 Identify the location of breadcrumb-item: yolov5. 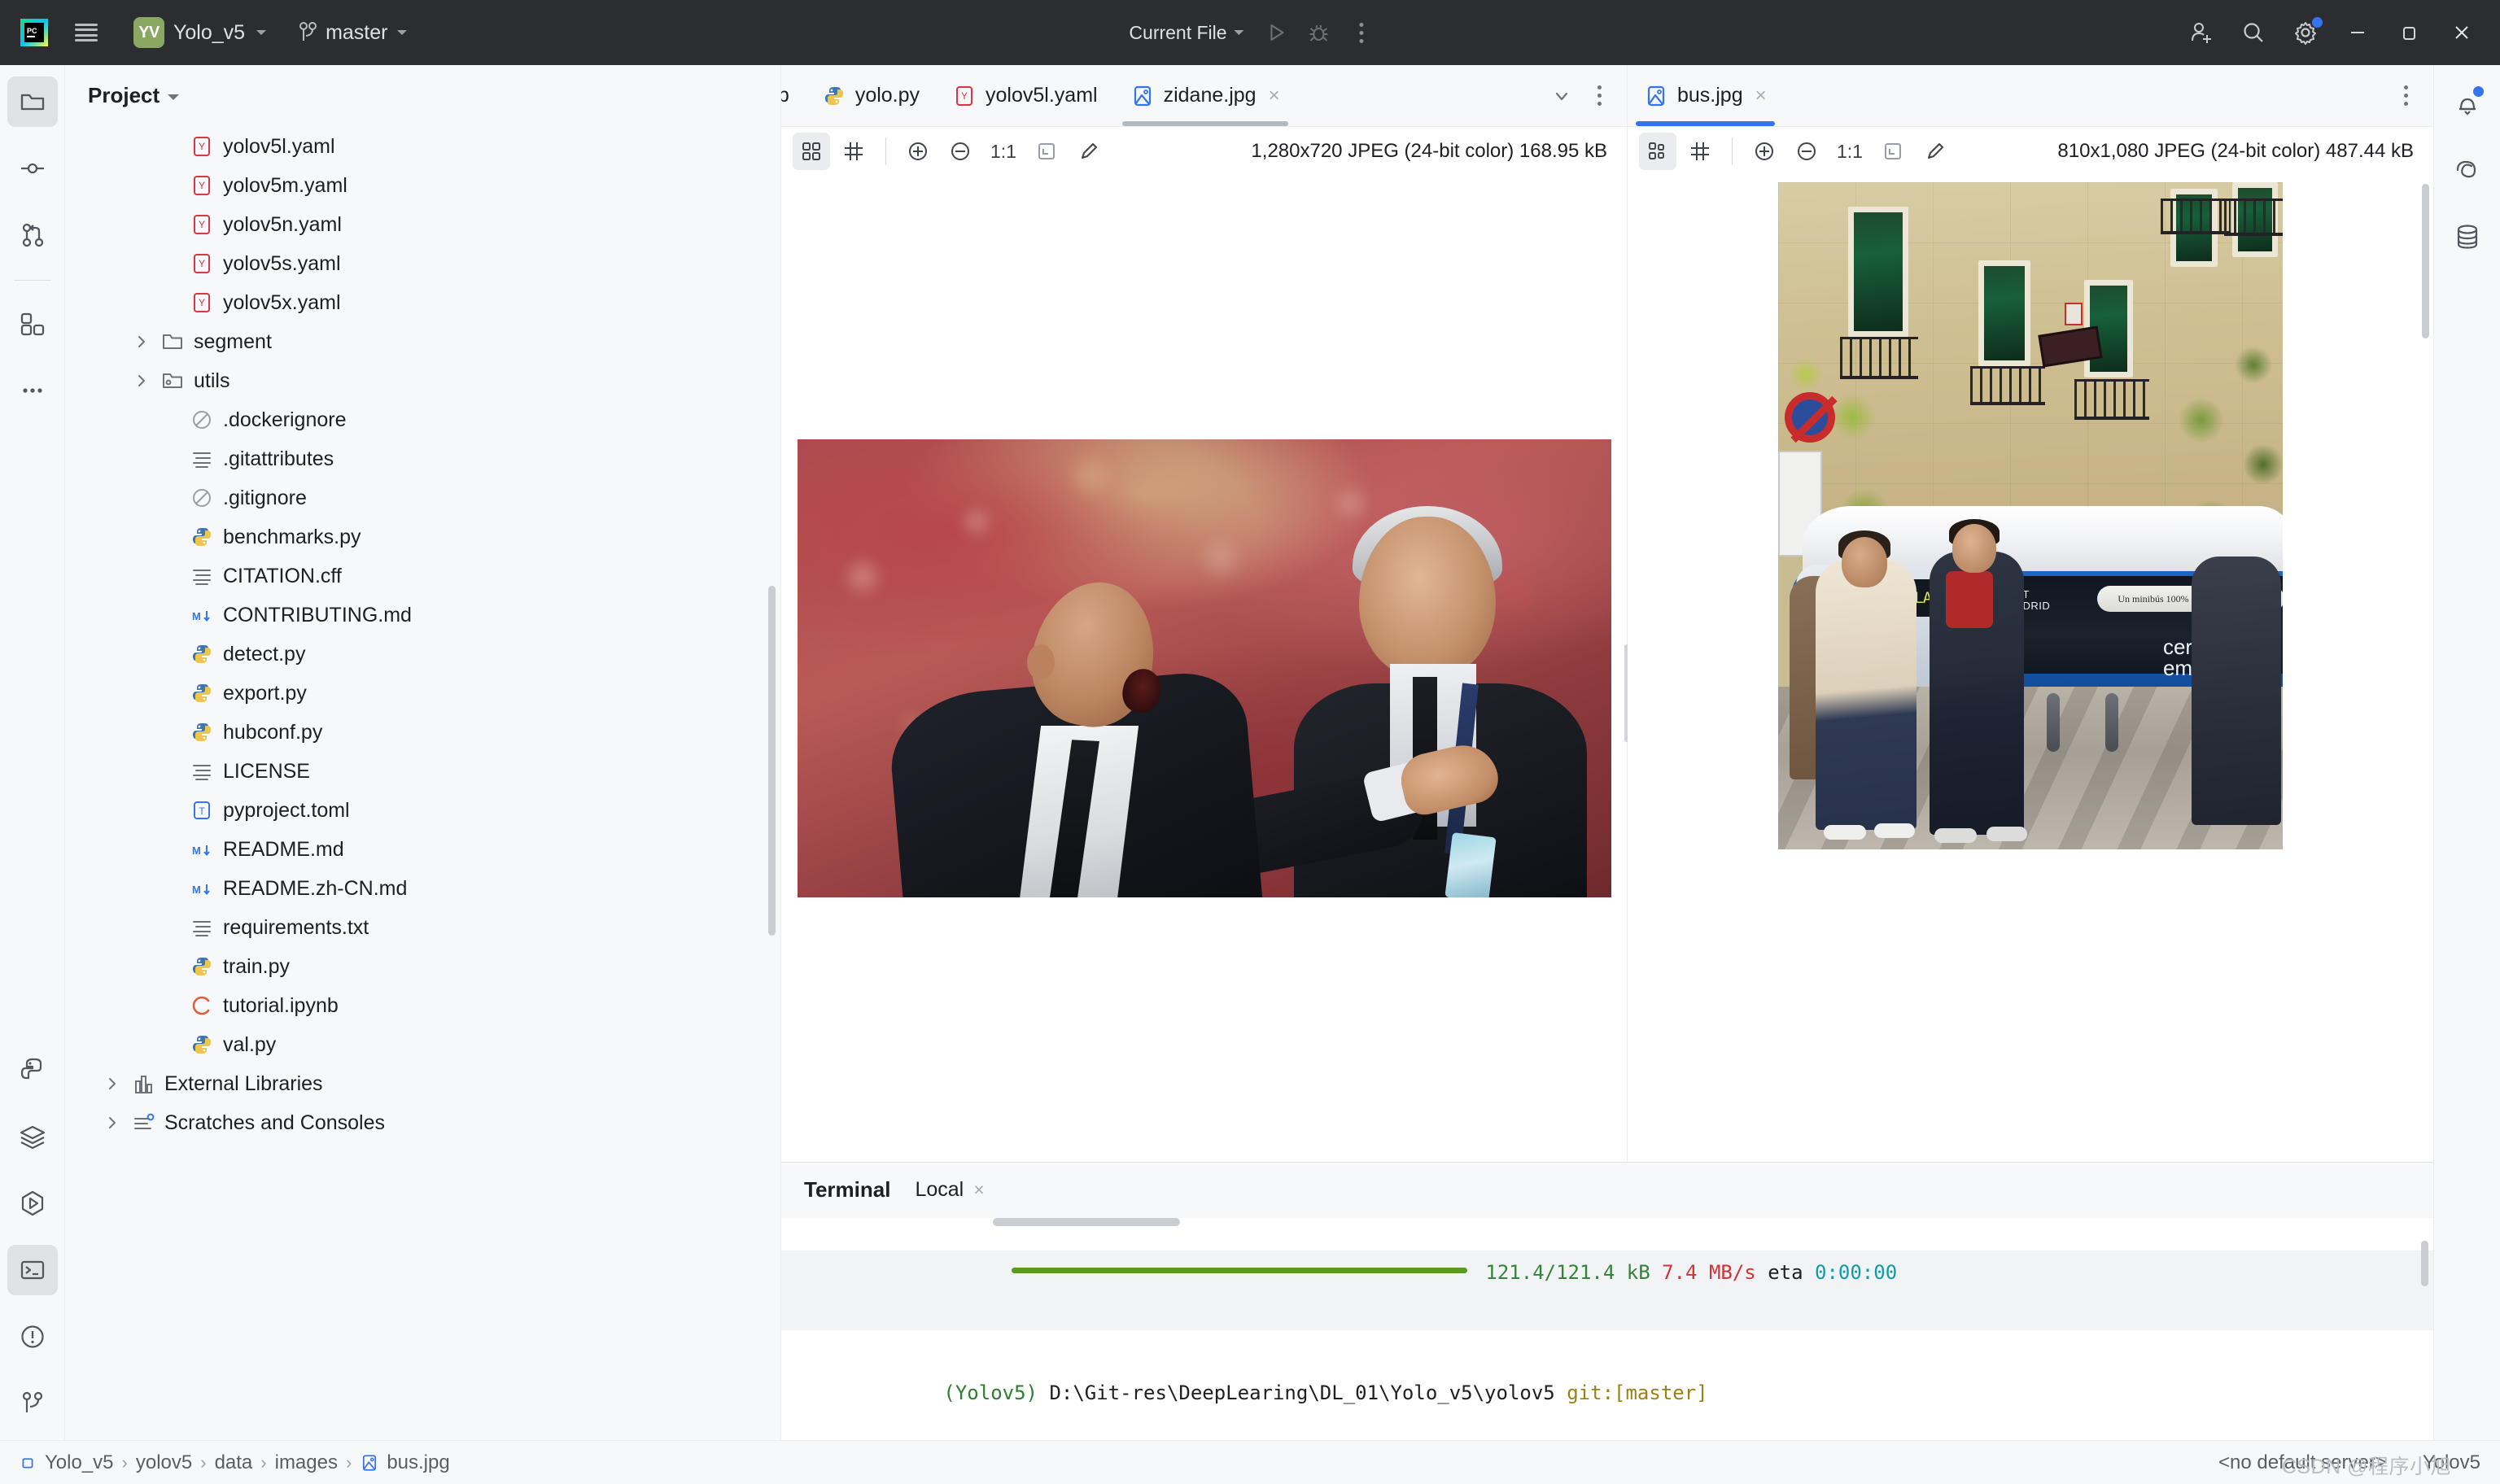
(164, 1462).